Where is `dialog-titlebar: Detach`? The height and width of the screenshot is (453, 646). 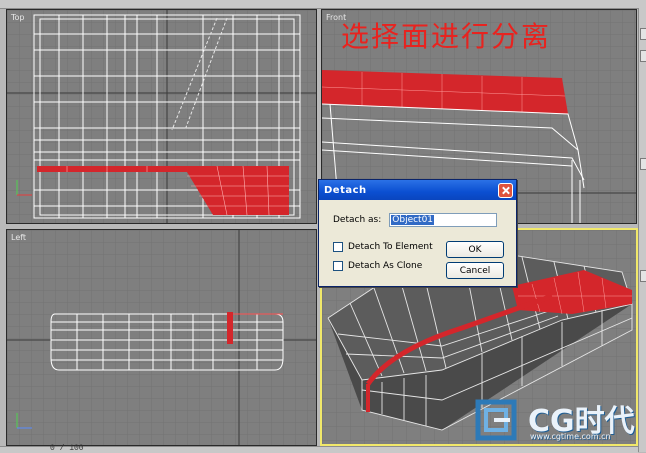 dialog-titlebar: Detach is located at coordinates (417, 190).